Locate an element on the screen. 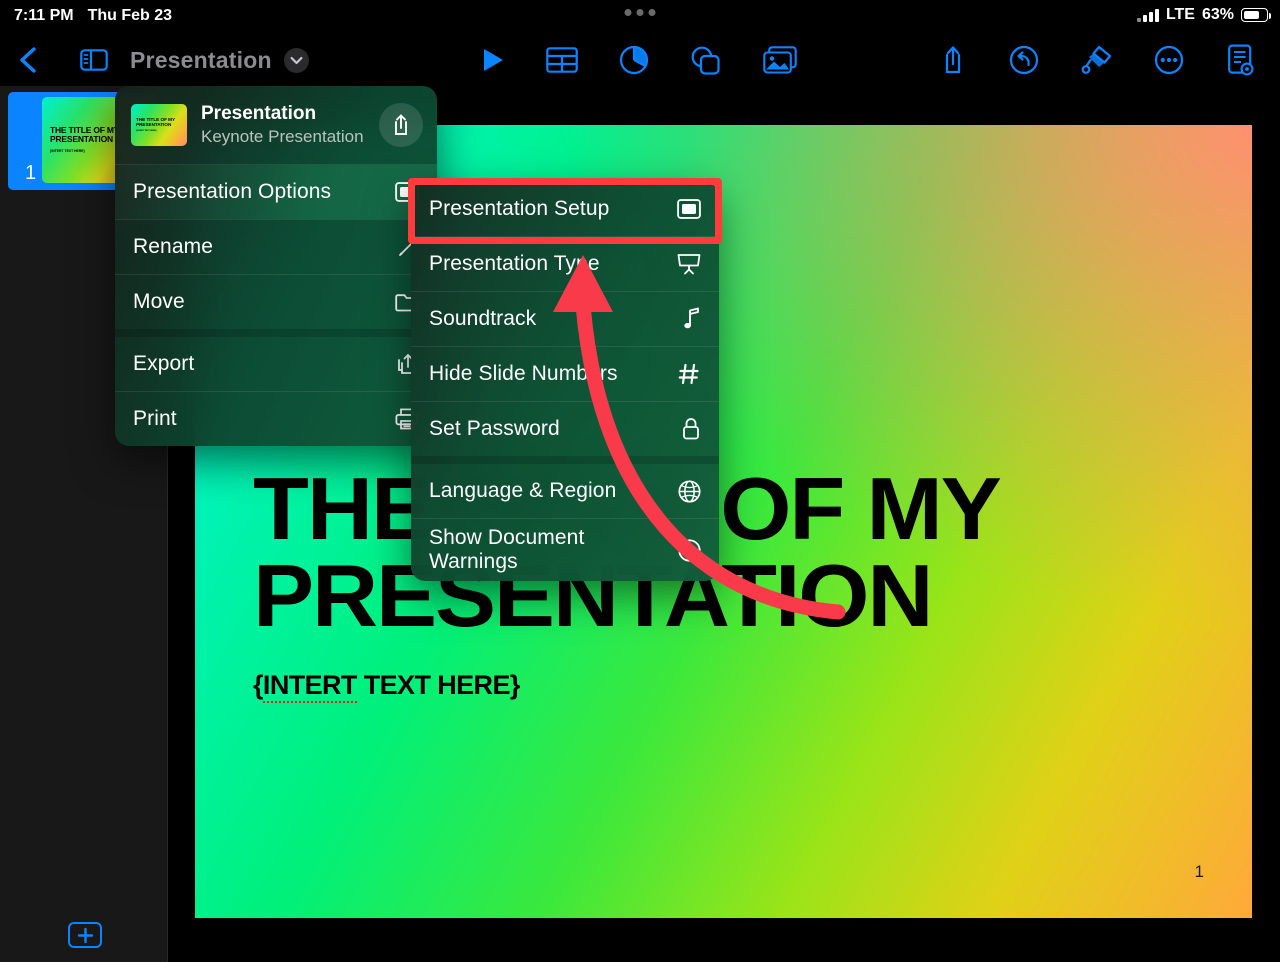  submenu-item-language-region: Language & Region is located at coordinates (565, 491).